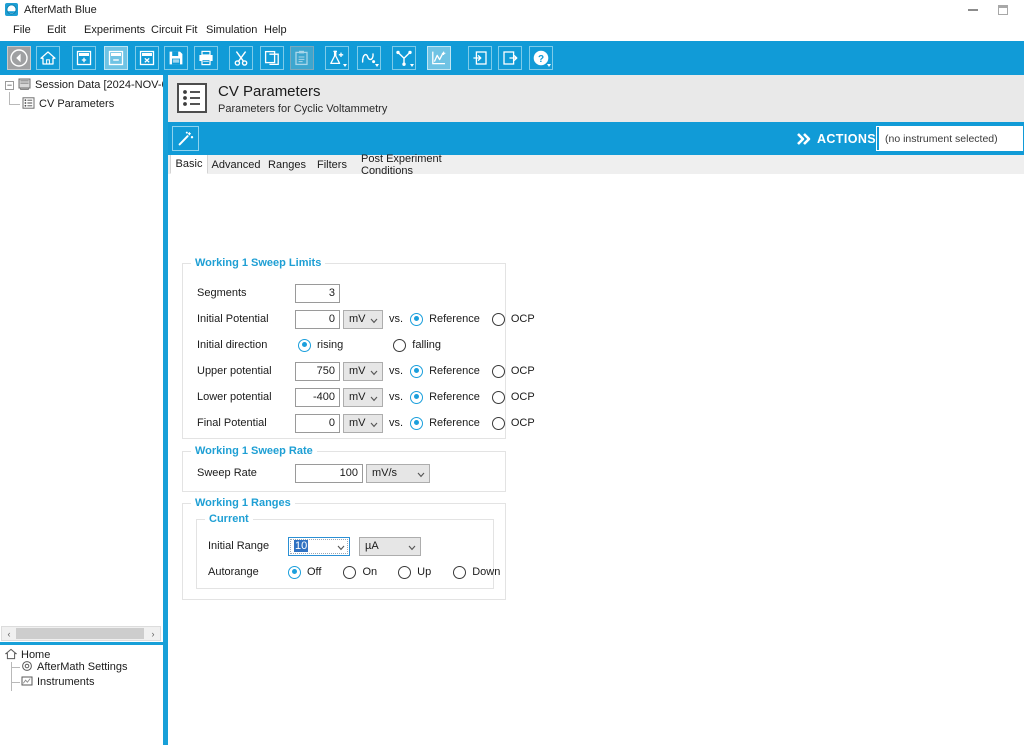 The height and width of the screenshot is (745, 1024). I want to click on menu-item-circuit-fit: Circuit Fit, so click(174, 30).